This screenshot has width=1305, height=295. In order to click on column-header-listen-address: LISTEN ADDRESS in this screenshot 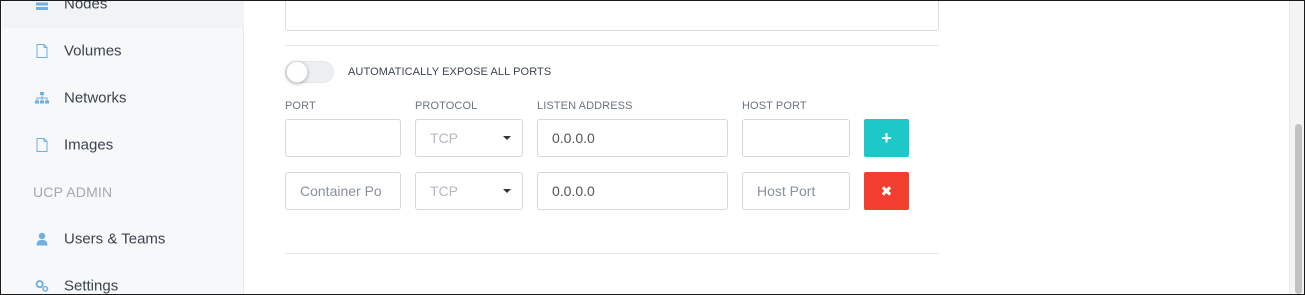, I will do `click(585, 106)`.